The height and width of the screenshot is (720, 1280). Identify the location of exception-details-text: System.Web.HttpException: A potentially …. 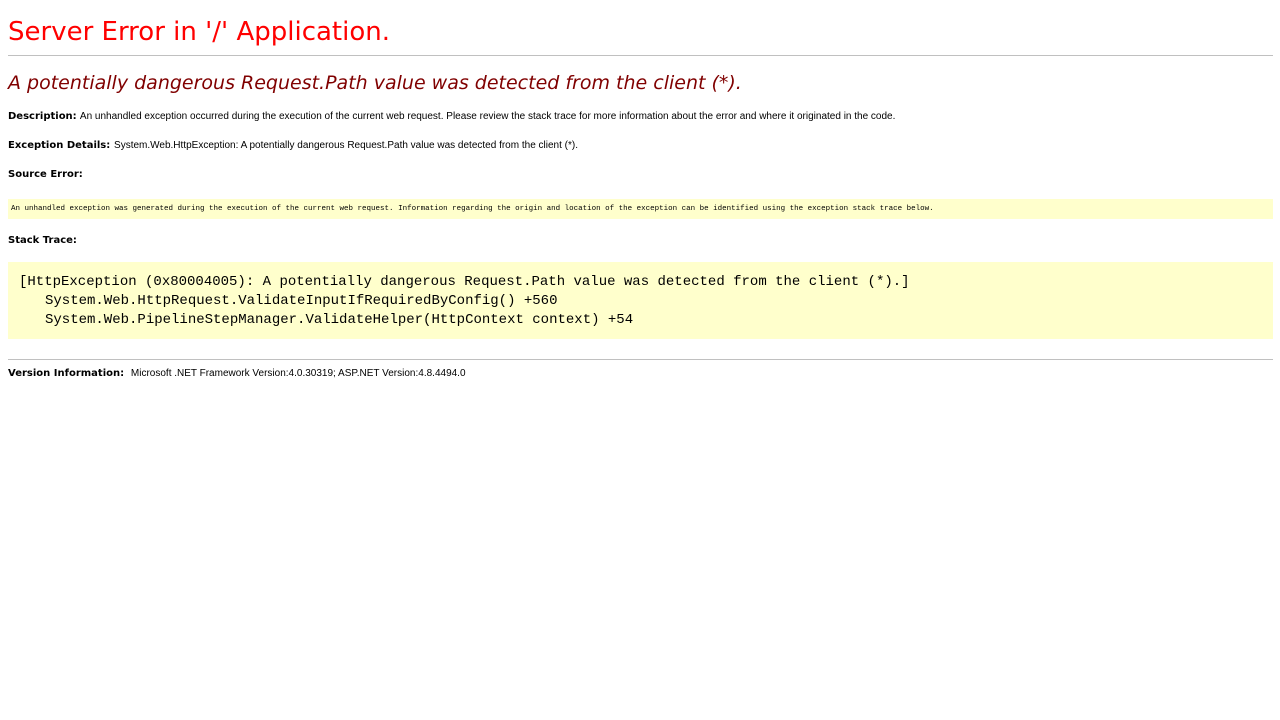
(346, 145).